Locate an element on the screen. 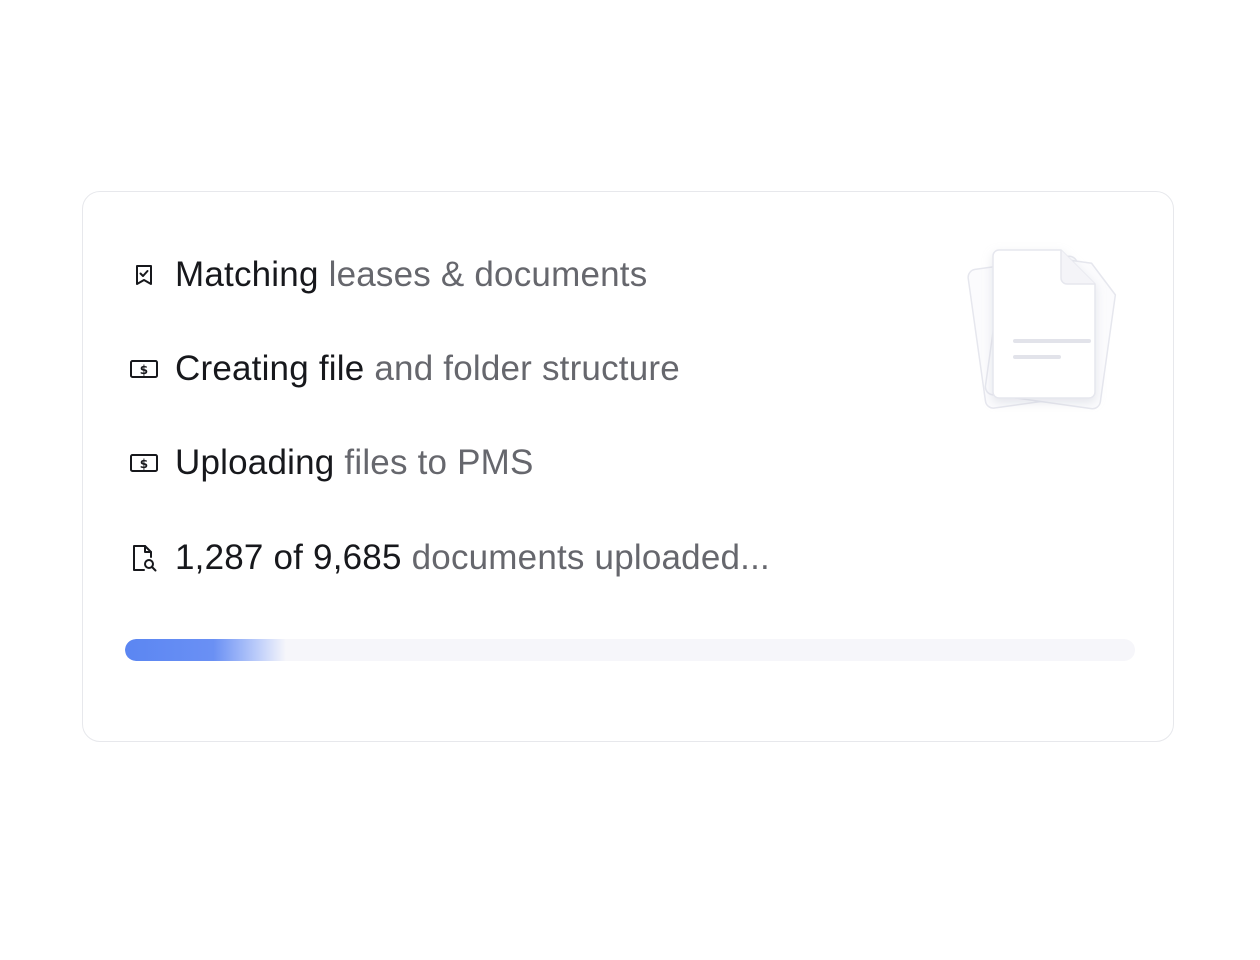  step-label-strong: Uploading is located at coordinates (255, 462).